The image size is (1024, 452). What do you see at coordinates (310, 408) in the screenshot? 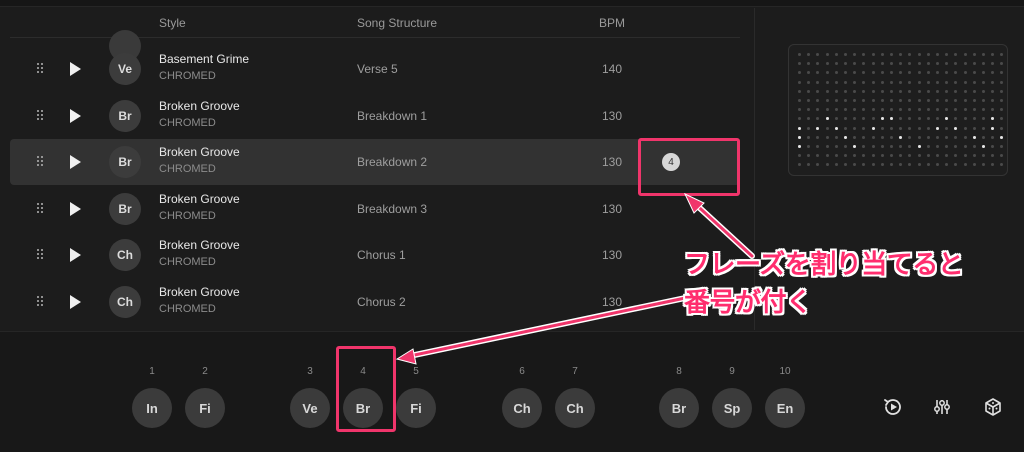
I see `phrase-pad-button: Ve` at bounding box center [310, 408].